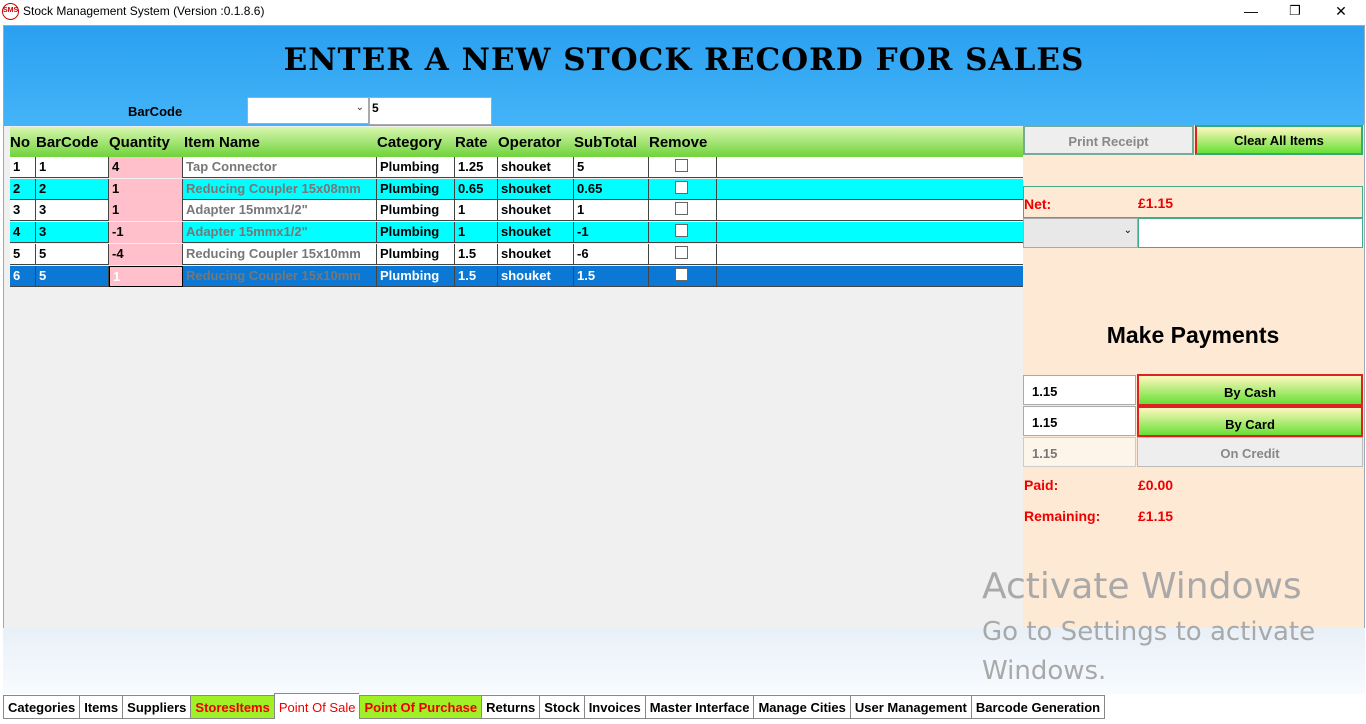 The image size is (1366, 724). I want to click on col-remove: Remove, so click(678, 142).